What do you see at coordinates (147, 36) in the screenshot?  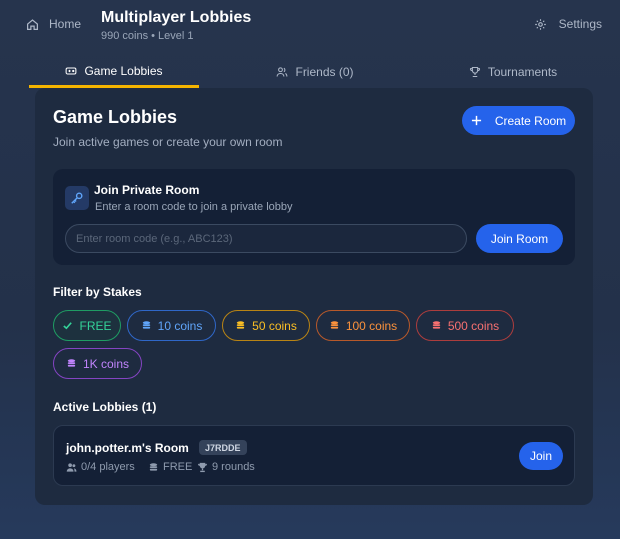 I see `page-subtitle: 990 coins • Level 1` at bounding box center [147, 36].